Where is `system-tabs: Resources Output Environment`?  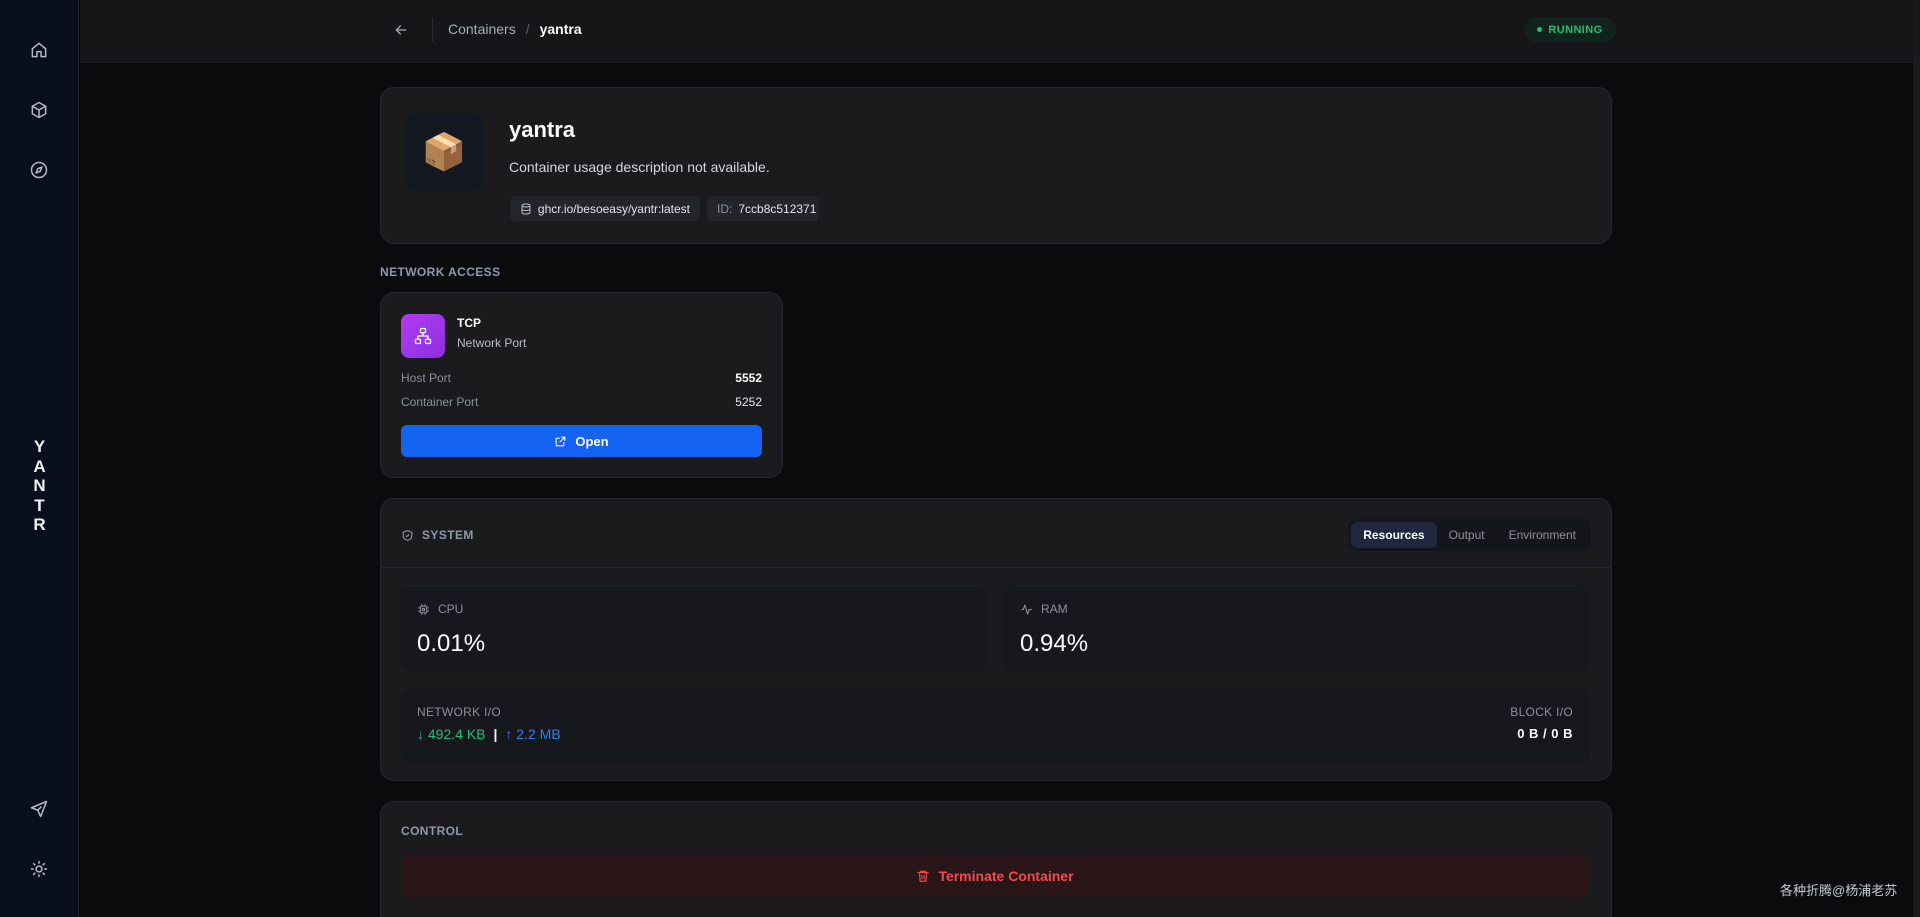 system-tabs: Resources Output Environment is located at coordinates (1469, 535).